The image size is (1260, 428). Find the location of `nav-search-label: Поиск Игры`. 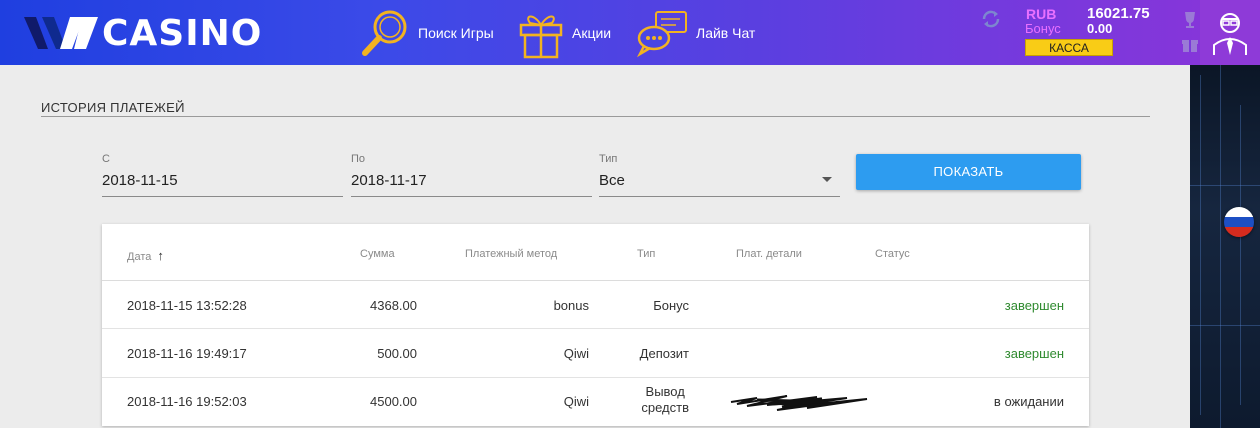

nav-search-label: Поиск Игры is located at coordinates (456, 33).